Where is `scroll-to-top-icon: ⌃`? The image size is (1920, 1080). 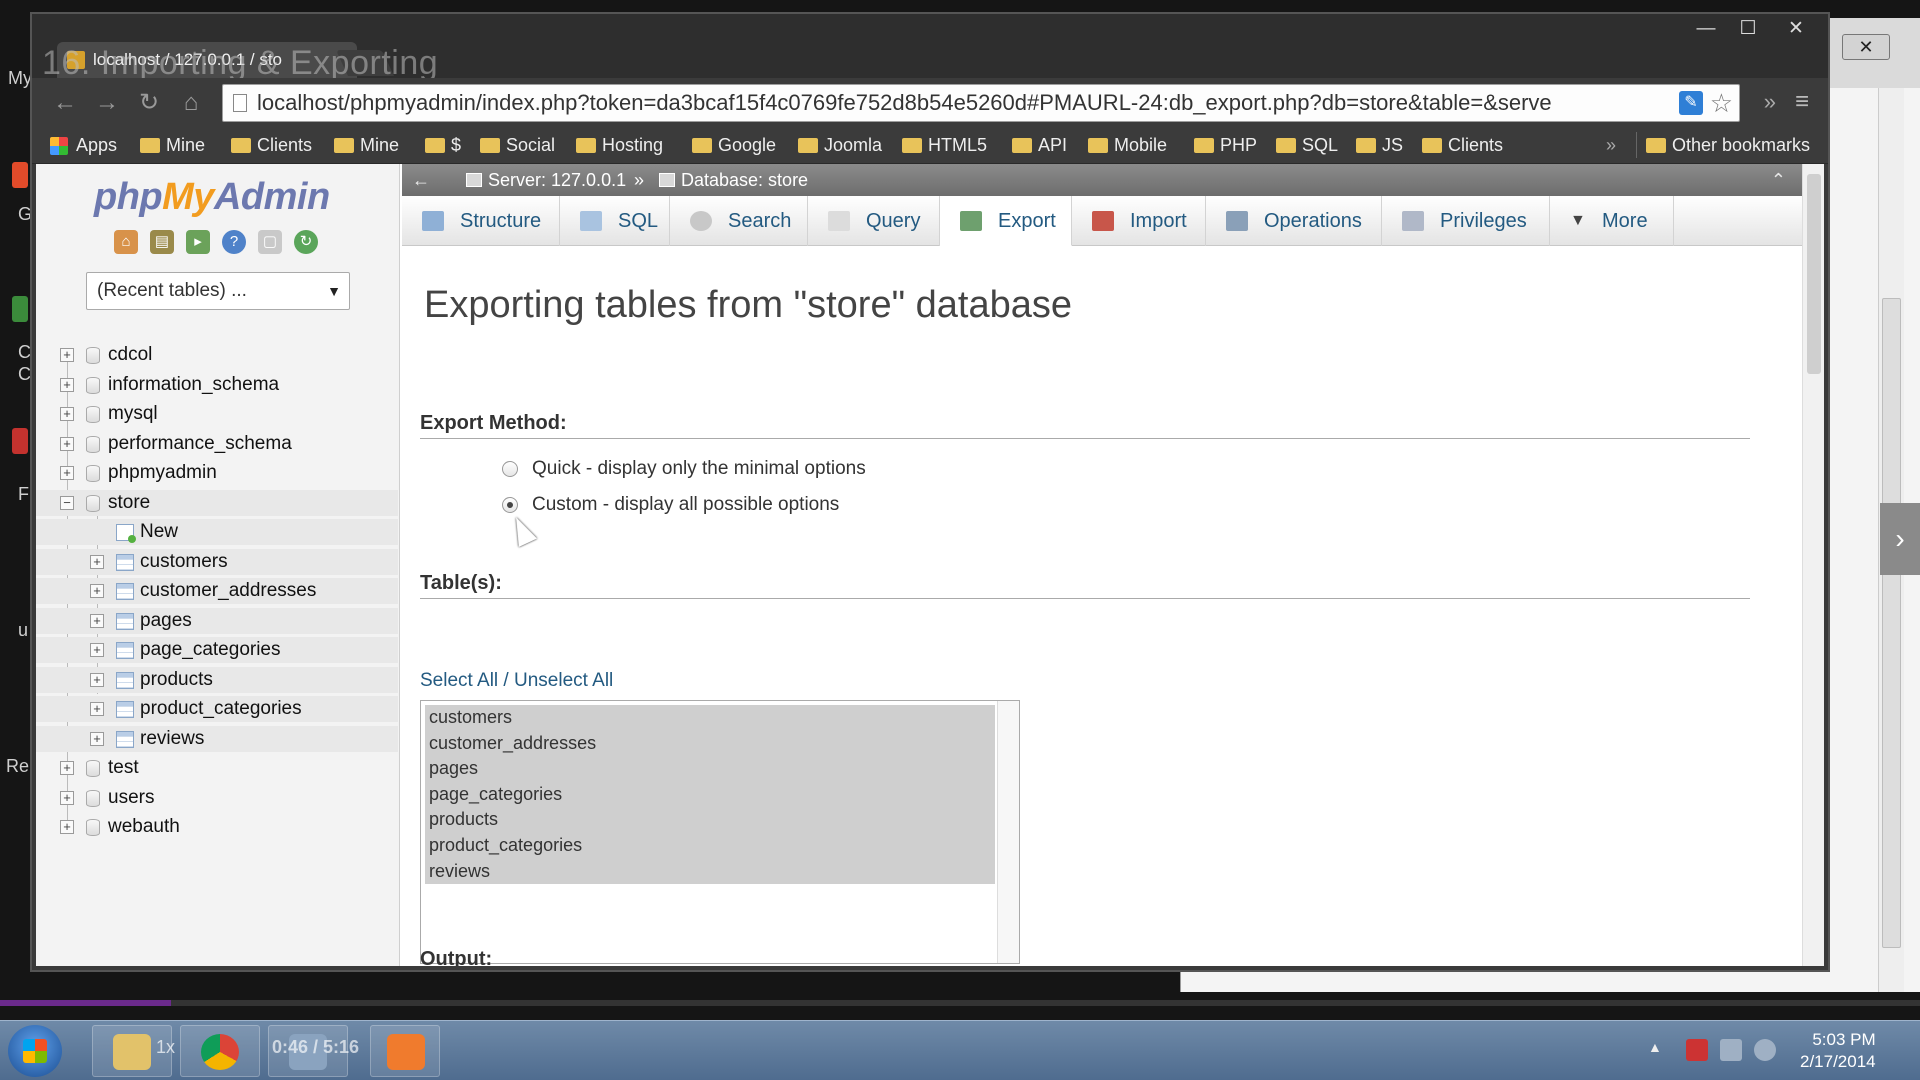
scroll-to-top-icon: ⌃ is located at coordinates (1778, 180).